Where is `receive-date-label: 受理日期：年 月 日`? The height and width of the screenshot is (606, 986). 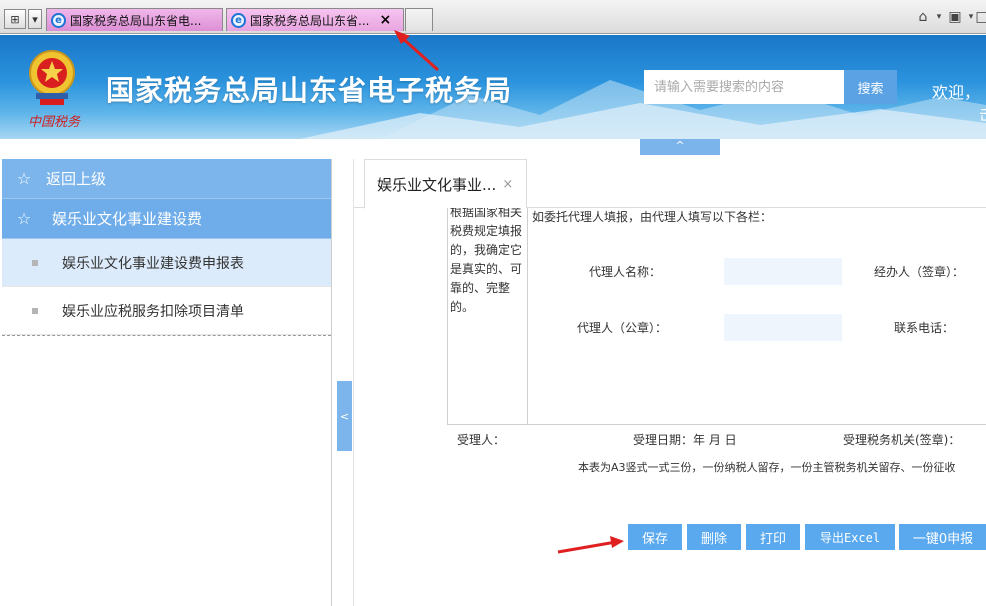 receive-date-label: 受理日期：年 月 日 is located at coordinates (685, 440).